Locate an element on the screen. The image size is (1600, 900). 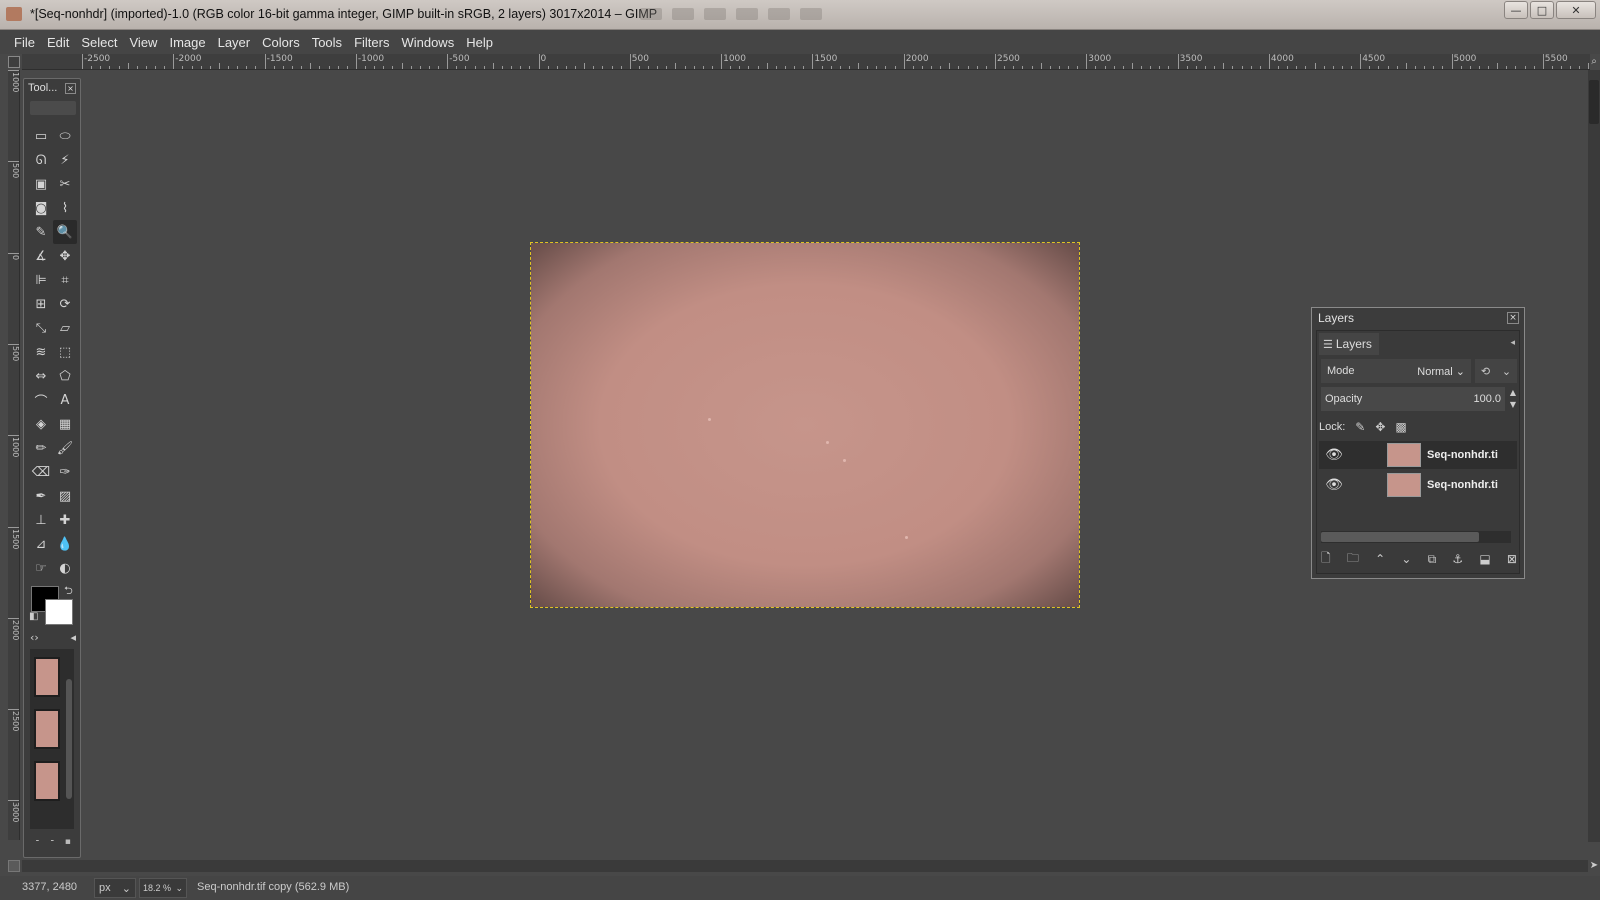
menu-view: View is located at coordinates (144, 42).